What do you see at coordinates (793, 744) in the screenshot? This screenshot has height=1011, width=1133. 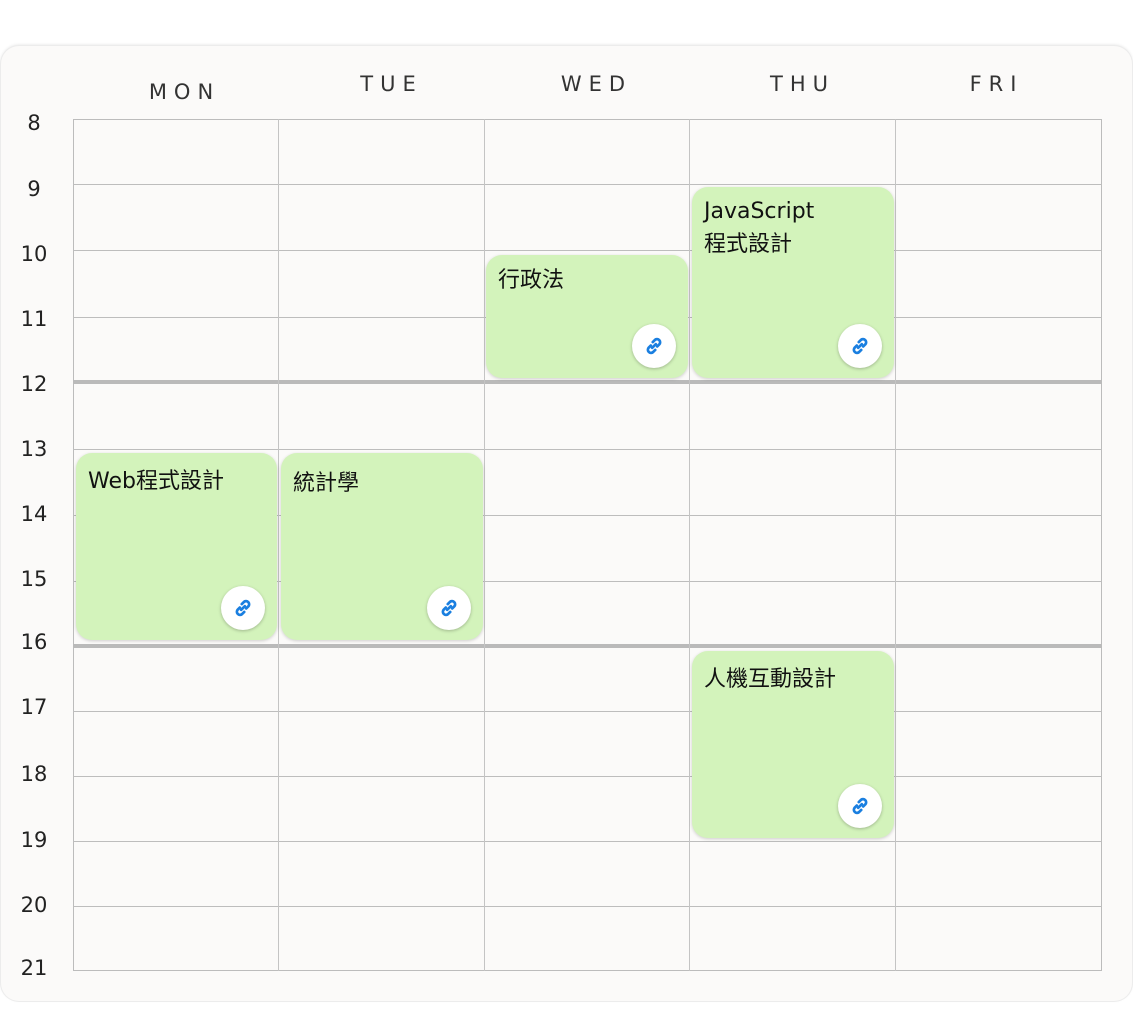 I see `course-block-hci-design: 人機互動設計` at bounding box center [793, 744].